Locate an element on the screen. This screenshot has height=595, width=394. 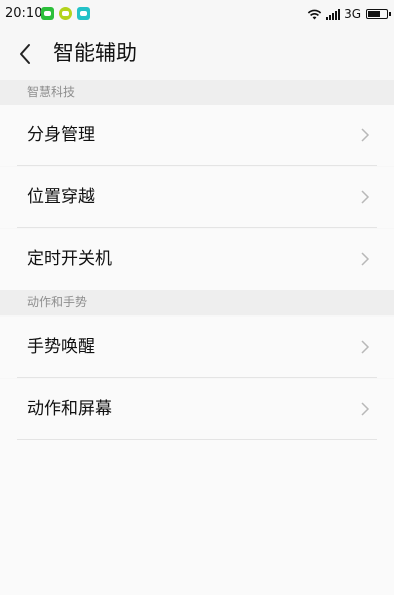
battery-icon is located at coordinates (378, 14).